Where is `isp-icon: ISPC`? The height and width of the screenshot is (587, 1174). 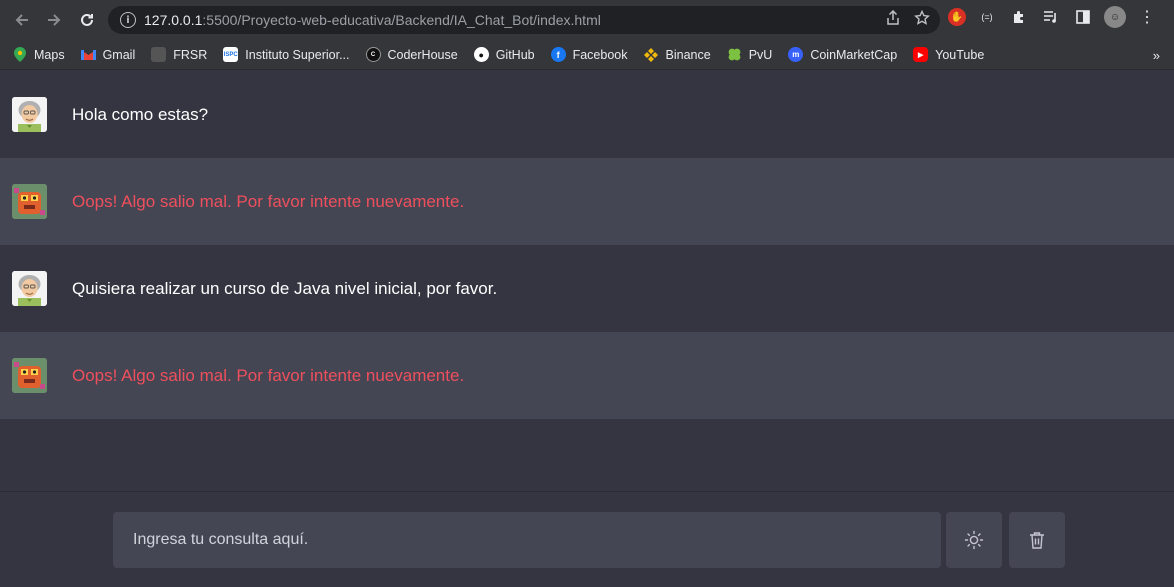
isp-icon: ISPC is located at coordinates (231, 54).